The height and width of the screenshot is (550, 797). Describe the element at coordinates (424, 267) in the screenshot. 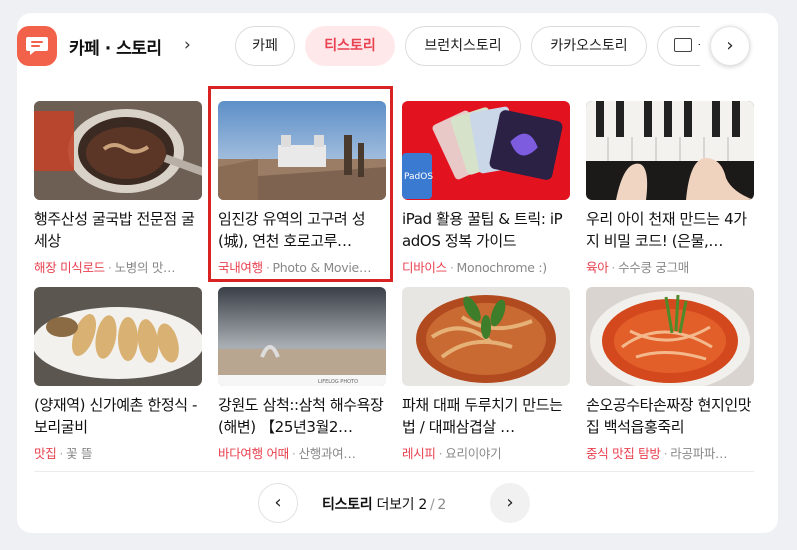

I see `item-category: 디바이스` at that location.